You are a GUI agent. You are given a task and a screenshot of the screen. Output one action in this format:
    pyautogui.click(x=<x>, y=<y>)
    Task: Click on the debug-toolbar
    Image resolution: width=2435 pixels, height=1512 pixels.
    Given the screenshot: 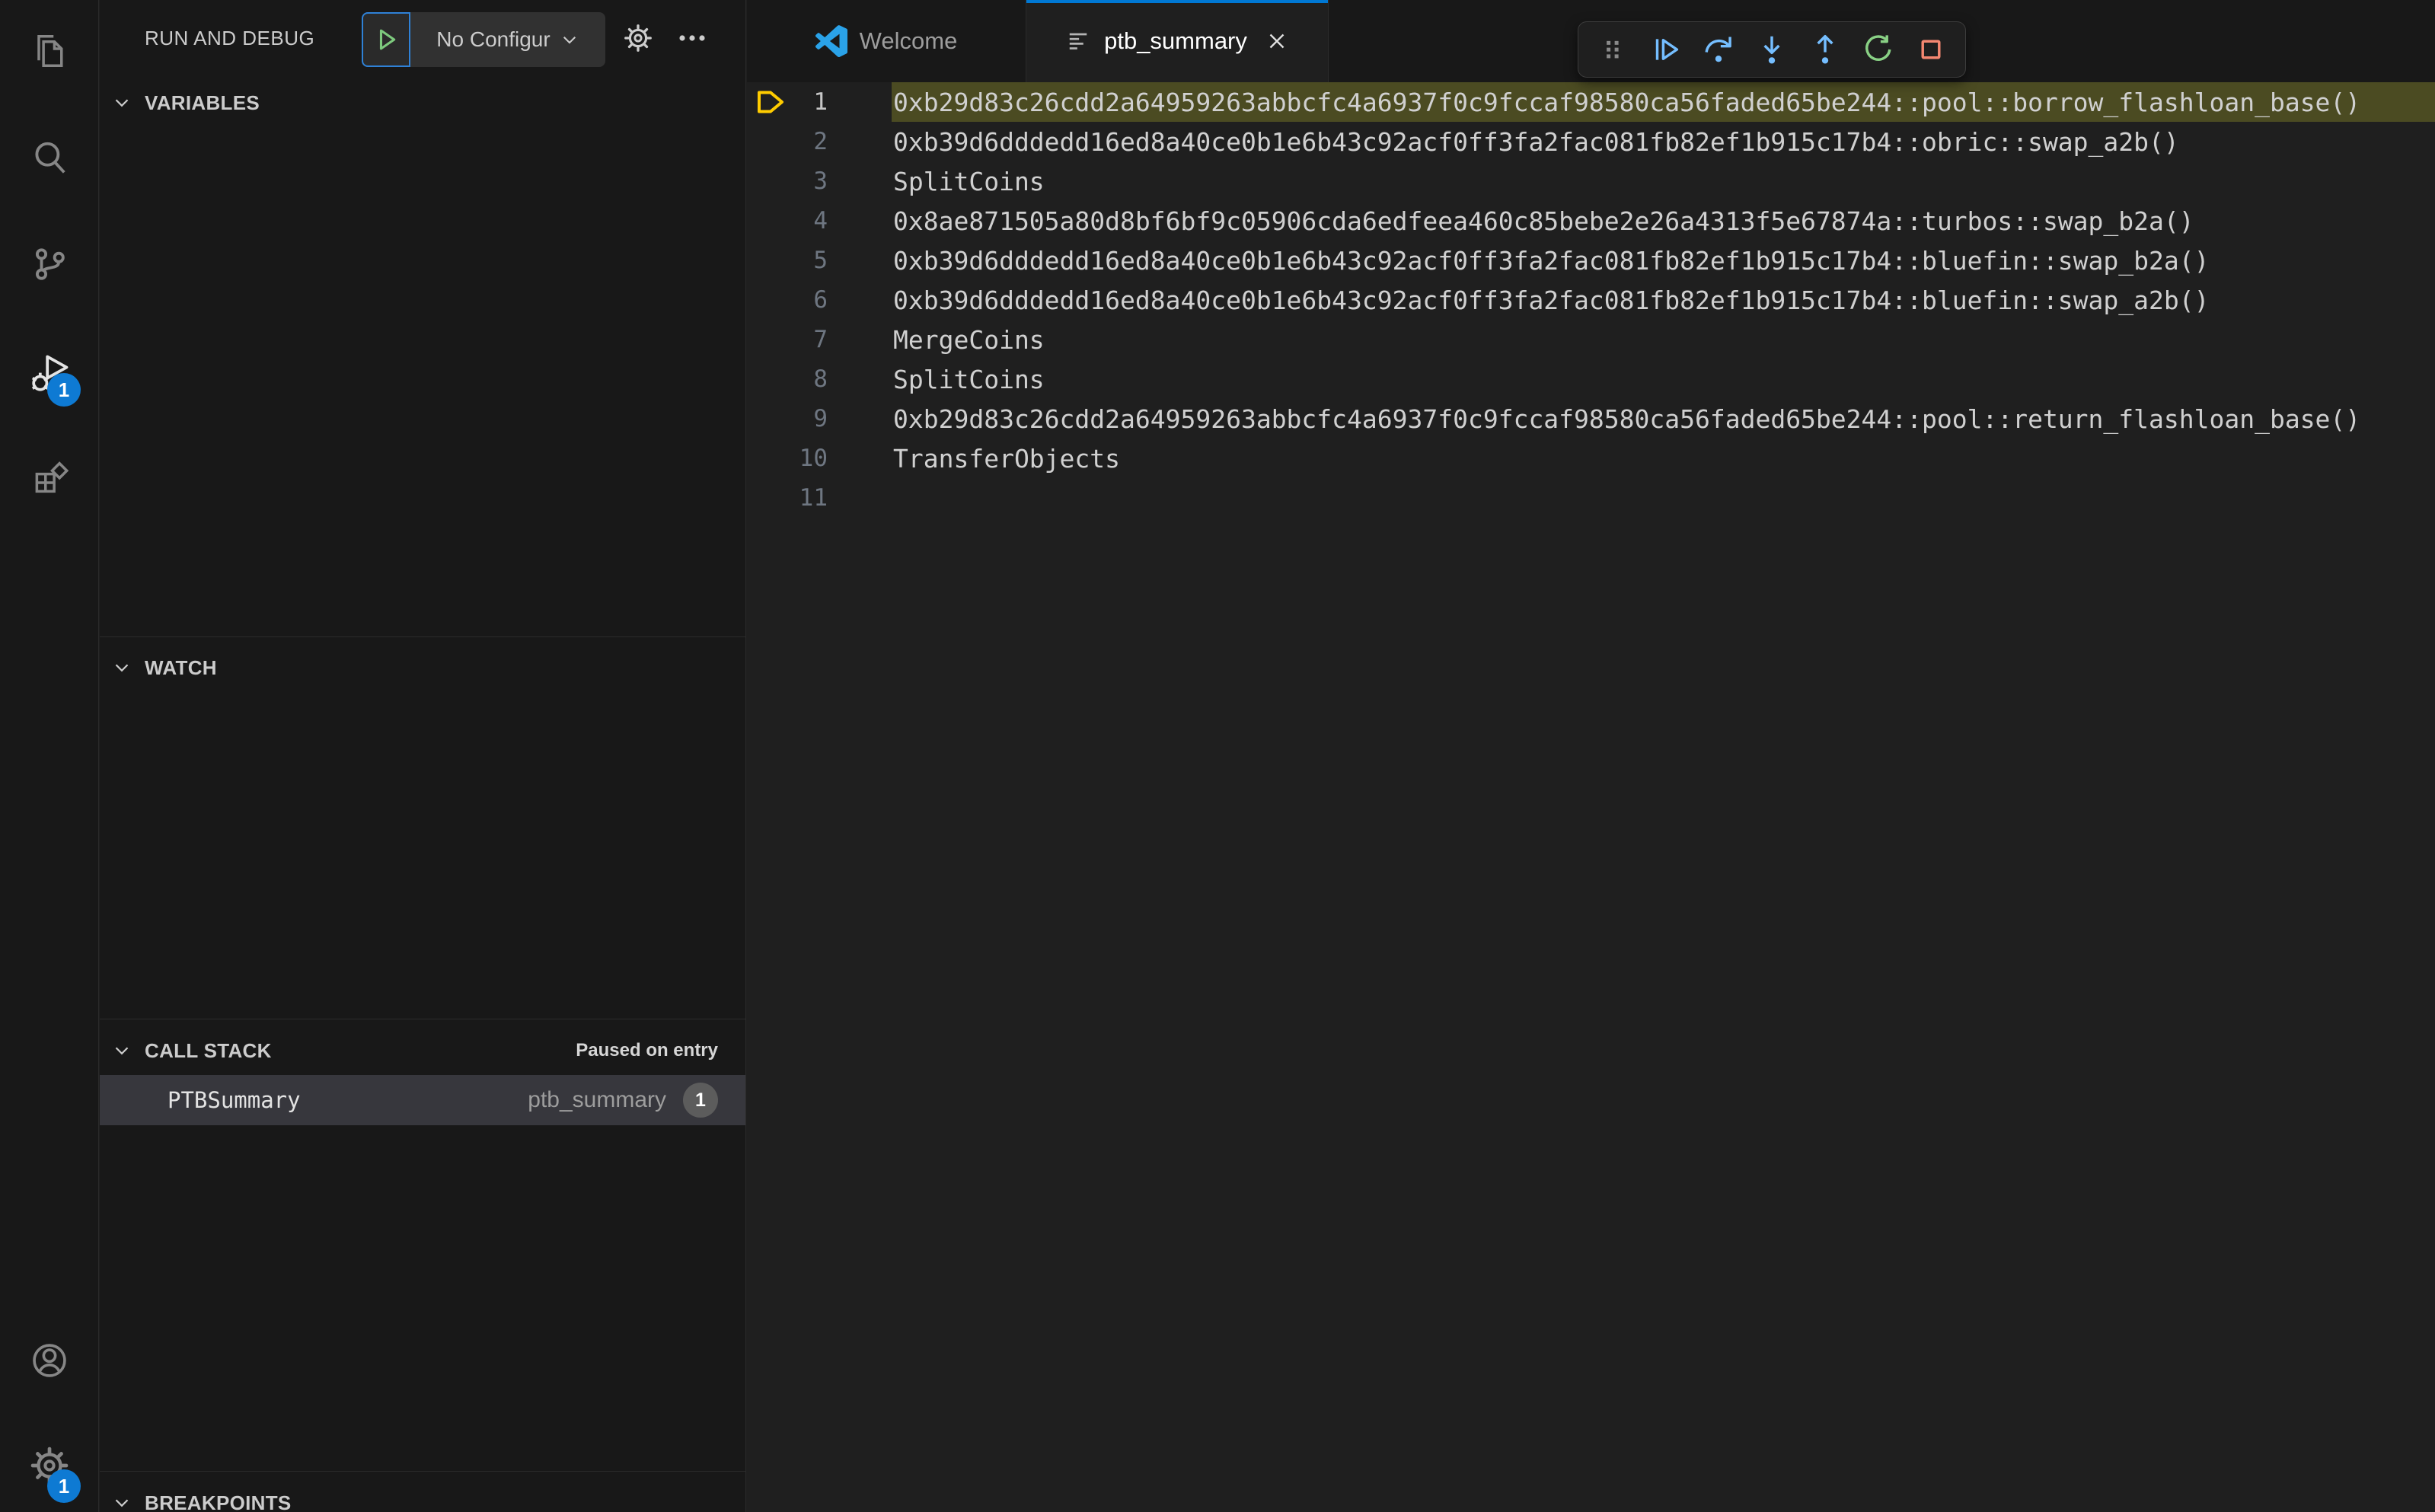 What is the action you would take?
    pyautogui.click(x=1772, y=49)
    